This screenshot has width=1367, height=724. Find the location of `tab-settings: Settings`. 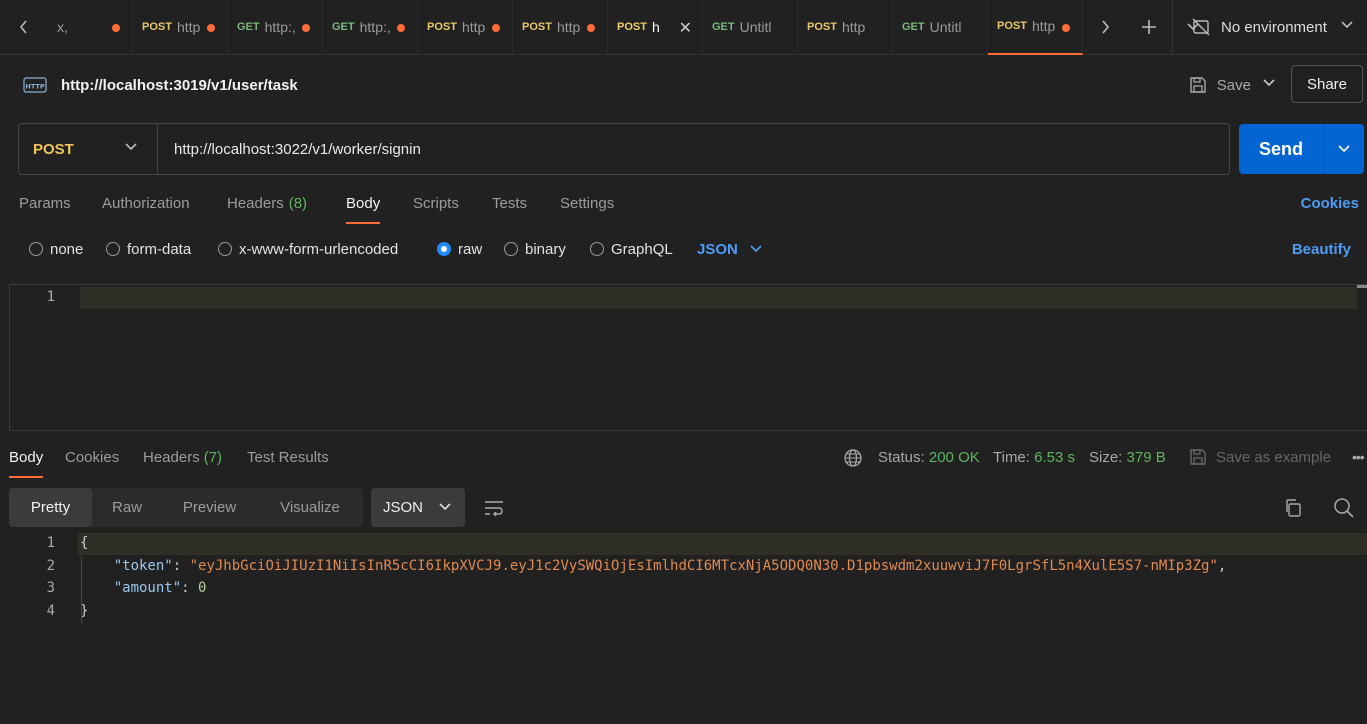

tab-settings: Settings is located at coordinates (587, 204).